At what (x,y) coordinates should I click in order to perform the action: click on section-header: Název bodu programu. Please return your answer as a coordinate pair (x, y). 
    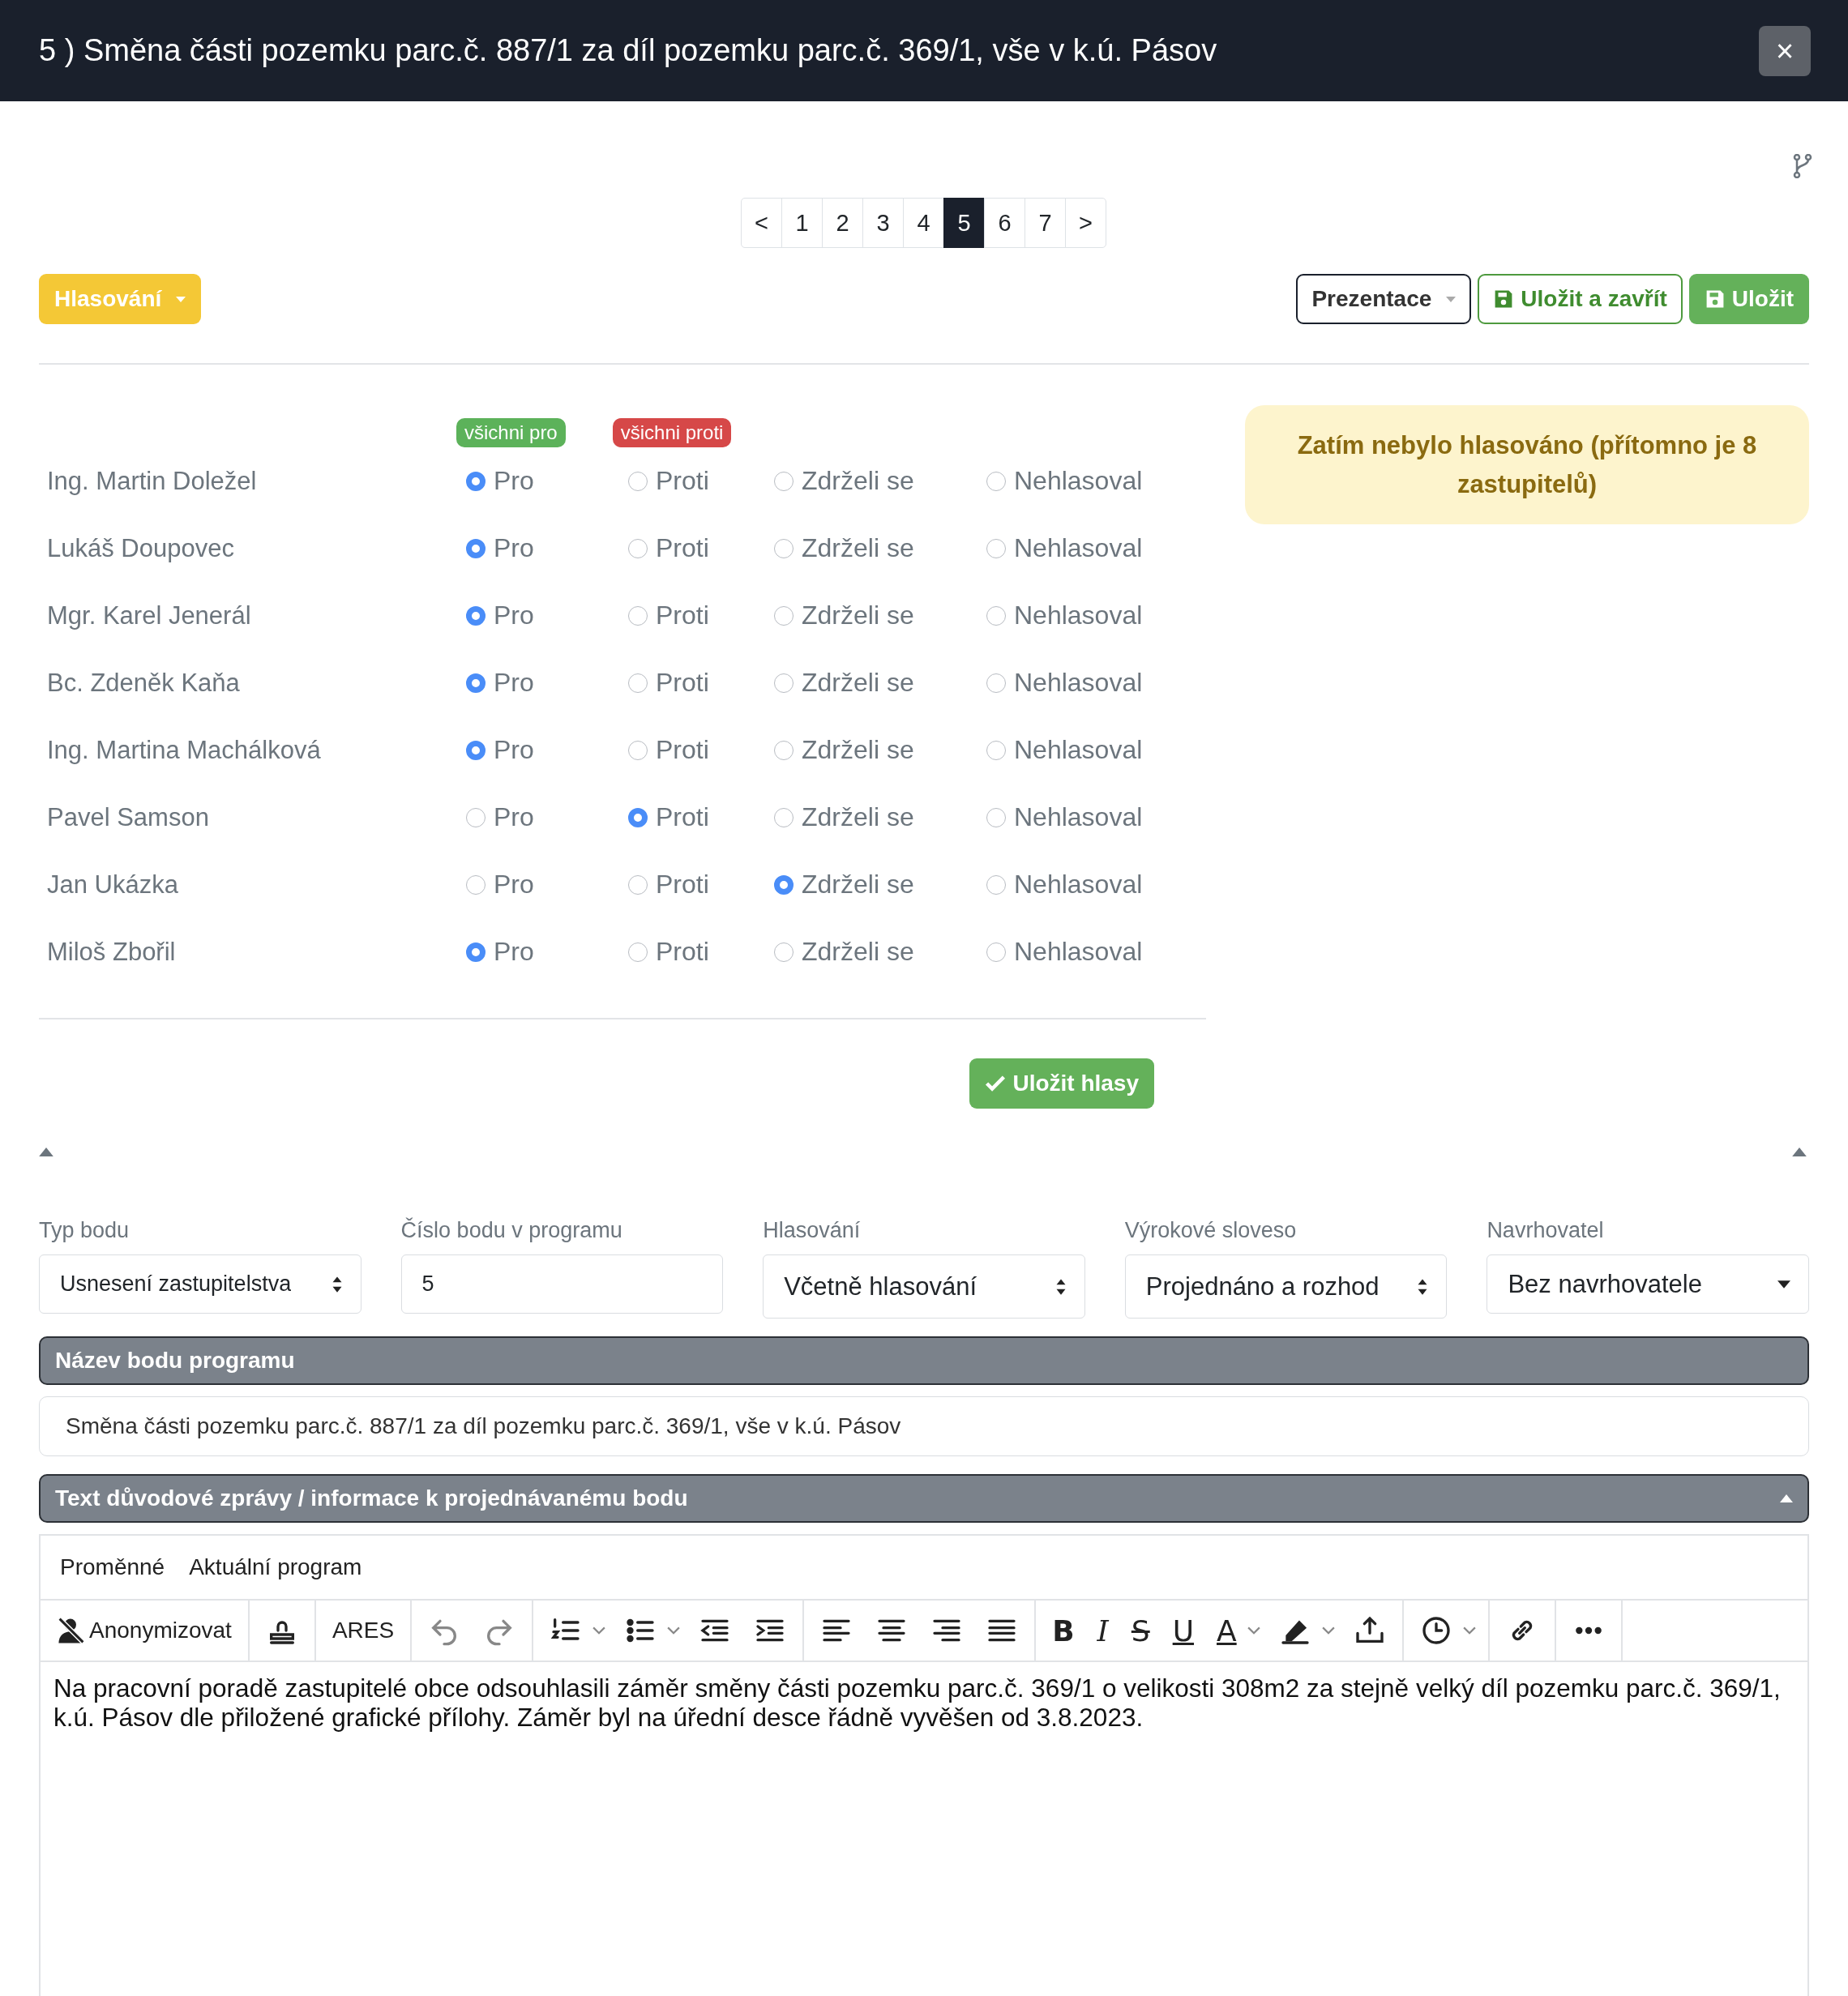
    Looking at the image, I should click on (924, 1360).